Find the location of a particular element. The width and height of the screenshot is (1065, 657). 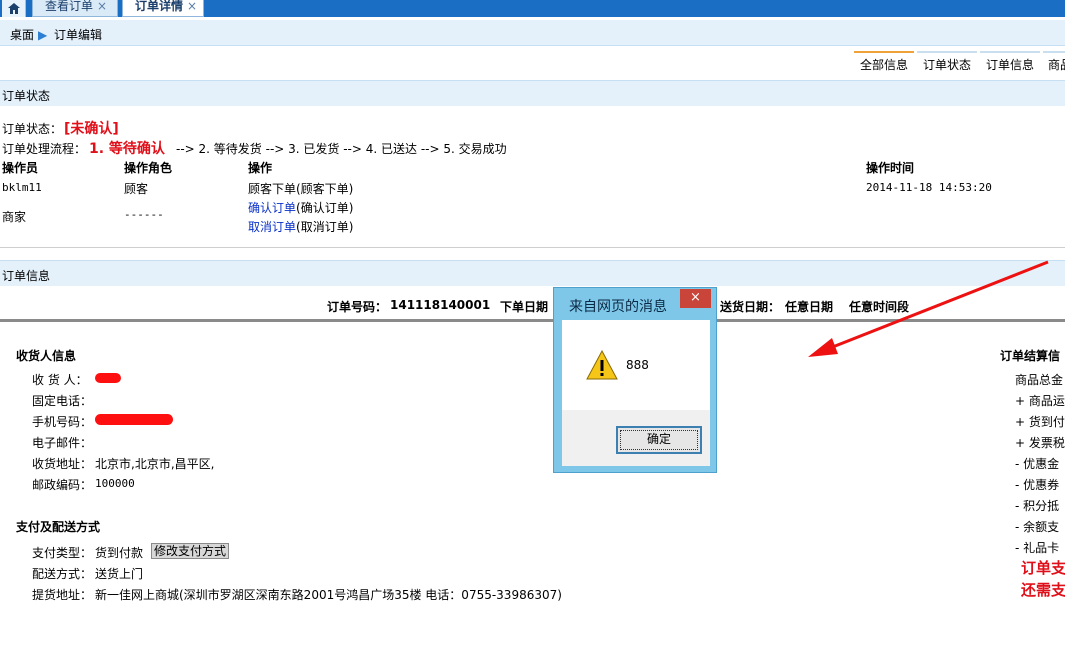

dialog-body: 888 确定 is located at coordinates (636, 393).